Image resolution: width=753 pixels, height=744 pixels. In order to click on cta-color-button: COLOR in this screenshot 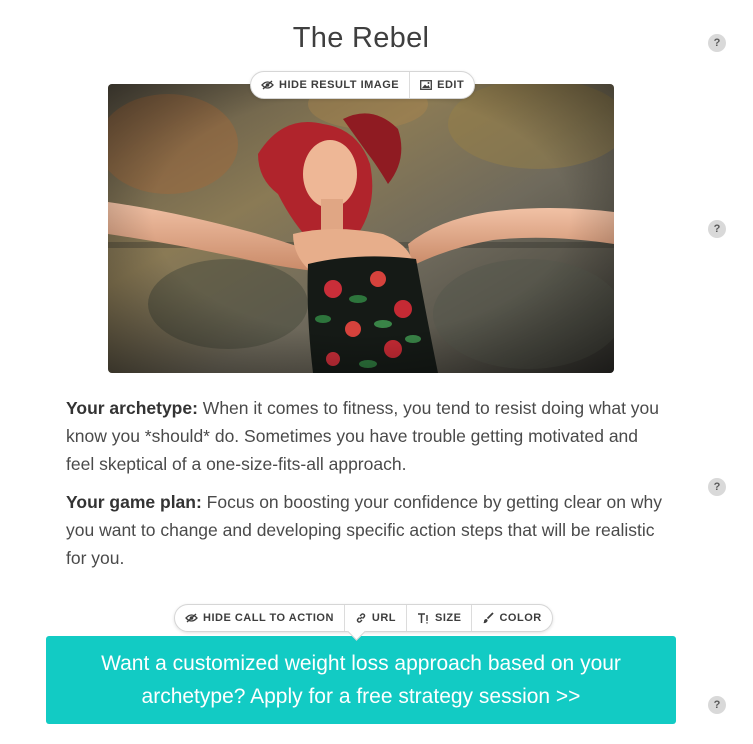, I will do `click(511, 618)`.